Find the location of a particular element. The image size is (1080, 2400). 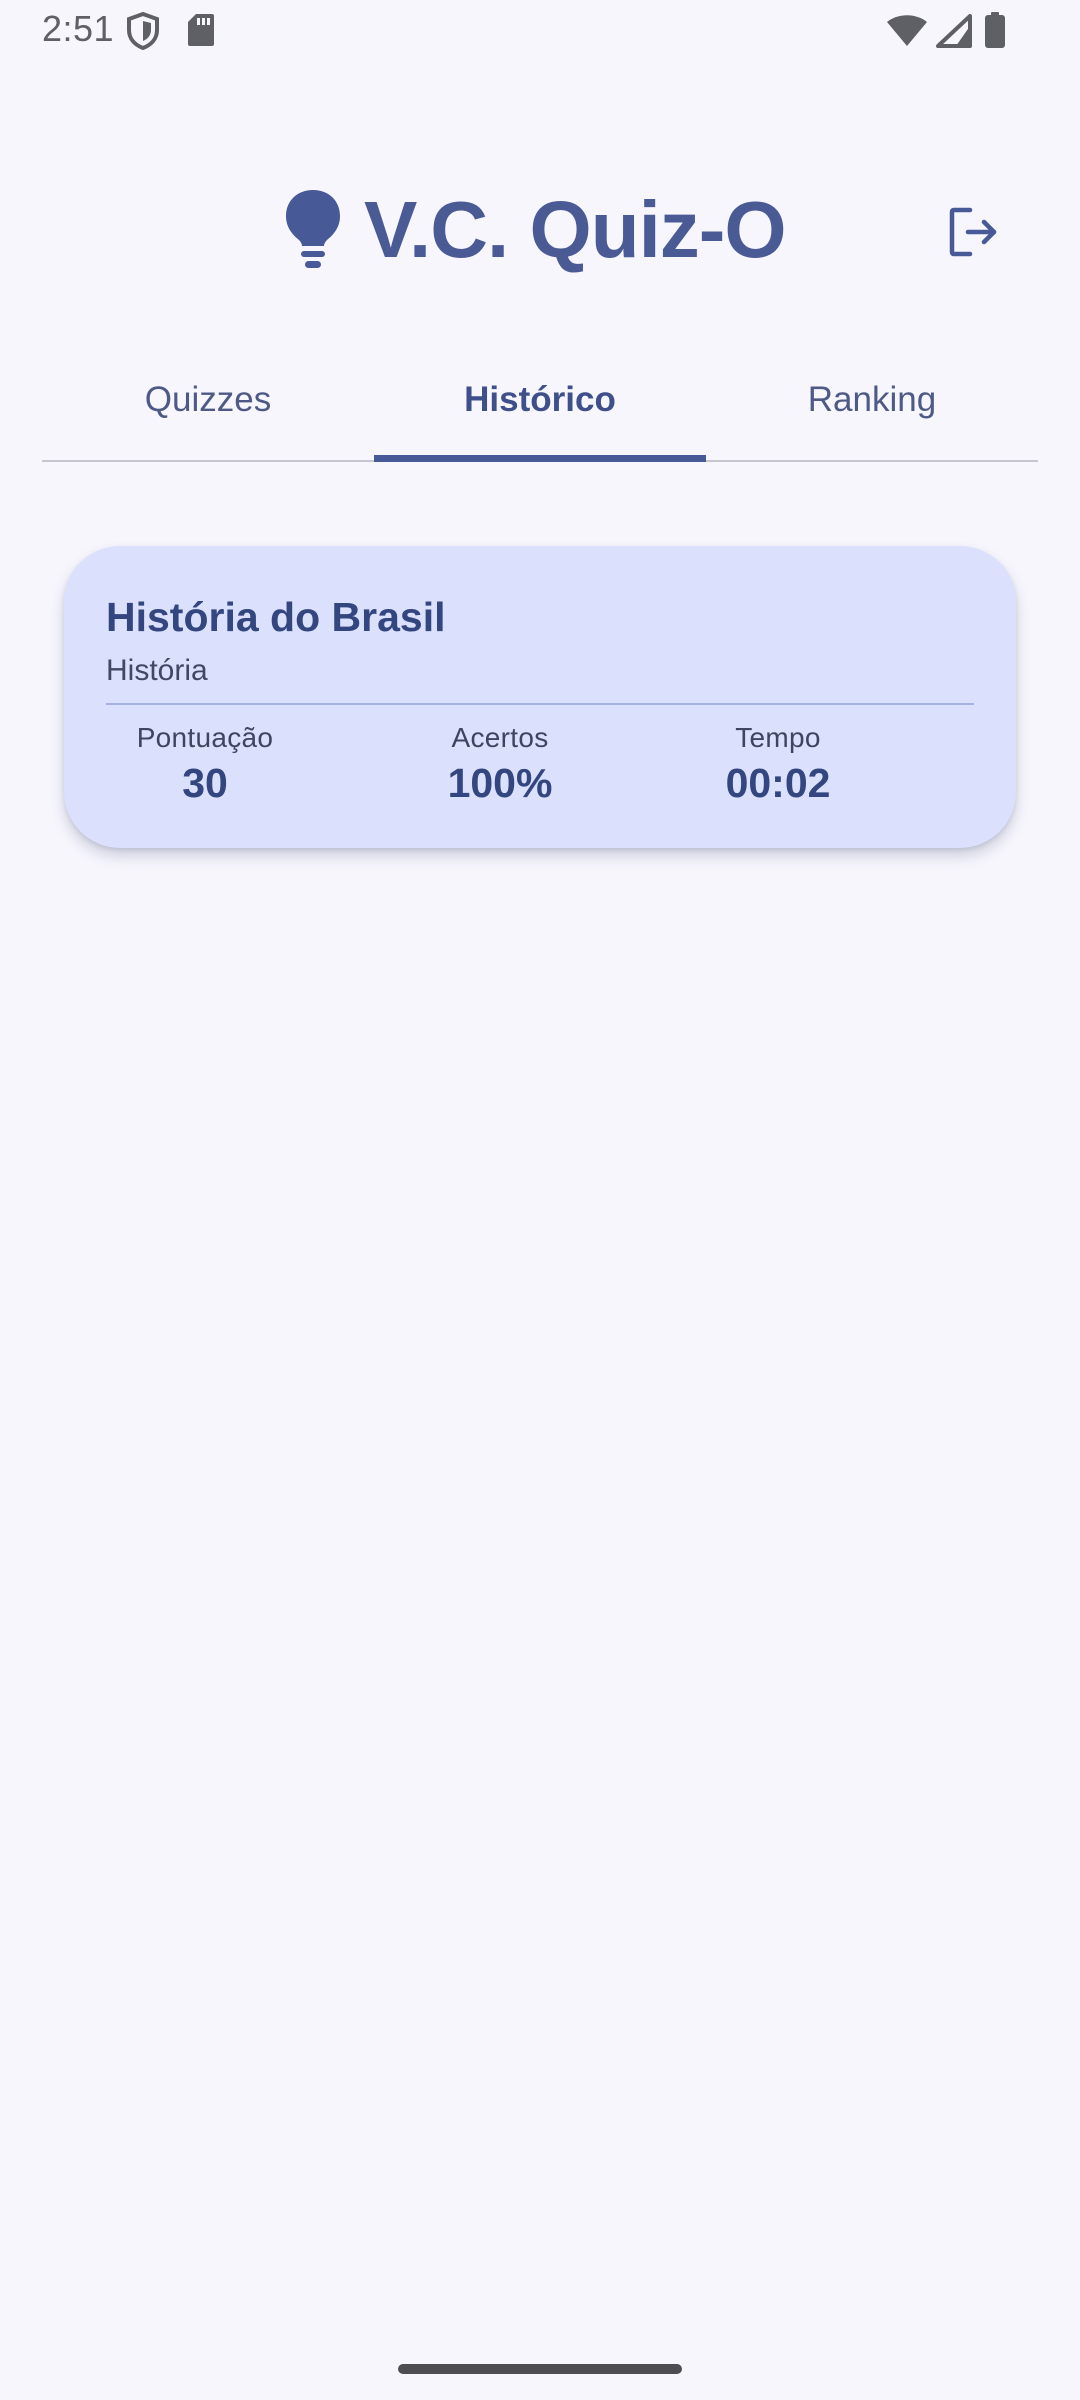

stat-time-value: 00:02 is located at coordinates (778, 783).